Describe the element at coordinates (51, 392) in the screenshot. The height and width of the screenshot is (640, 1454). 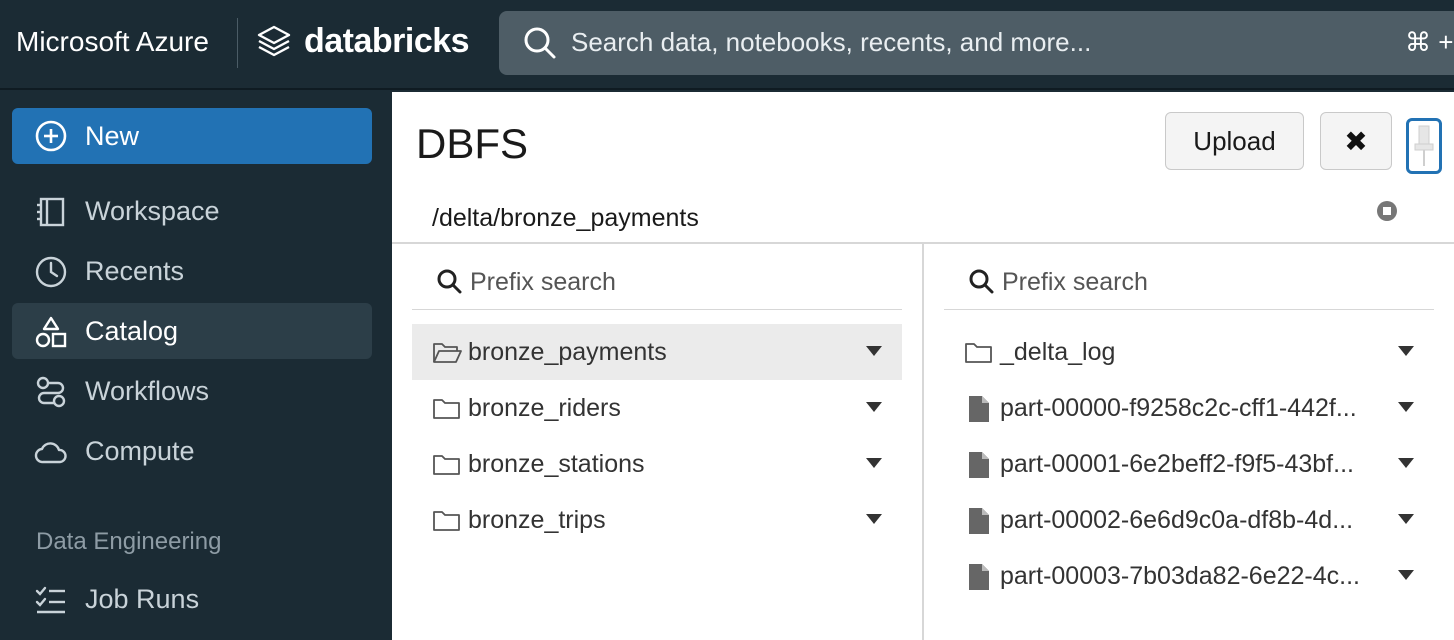
I see `workflows-icon` at that location.